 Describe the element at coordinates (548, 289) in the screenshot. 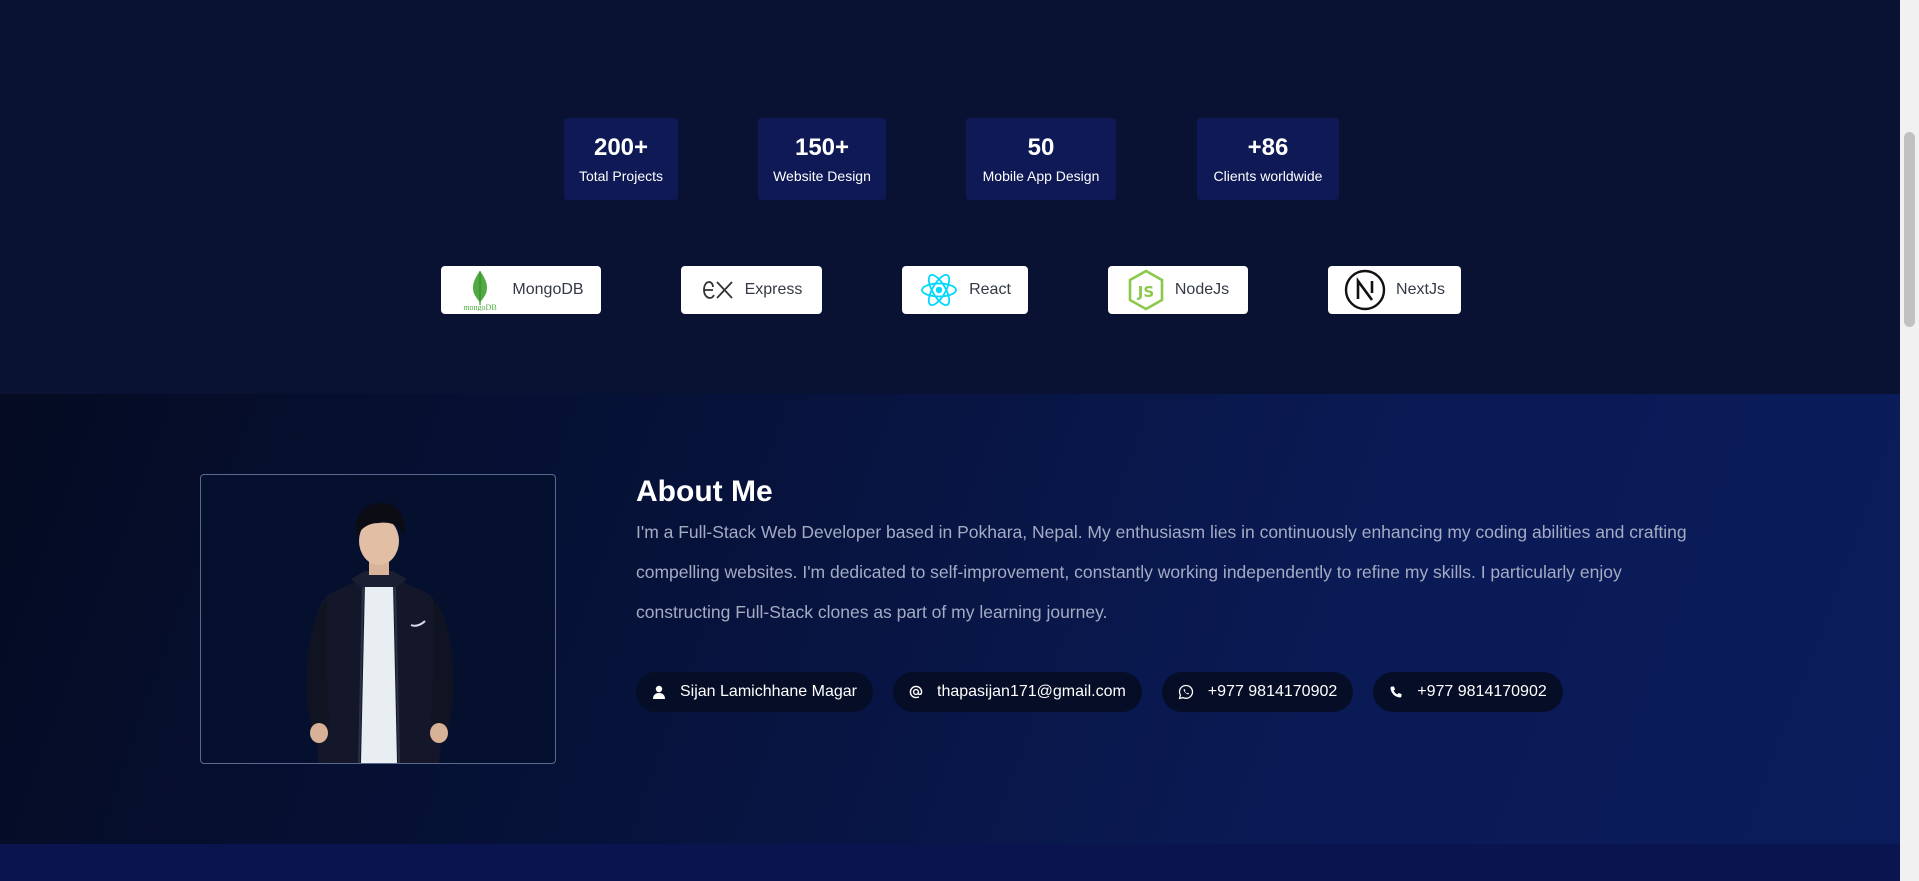

I see `tech-label: MongoDB` at that location.